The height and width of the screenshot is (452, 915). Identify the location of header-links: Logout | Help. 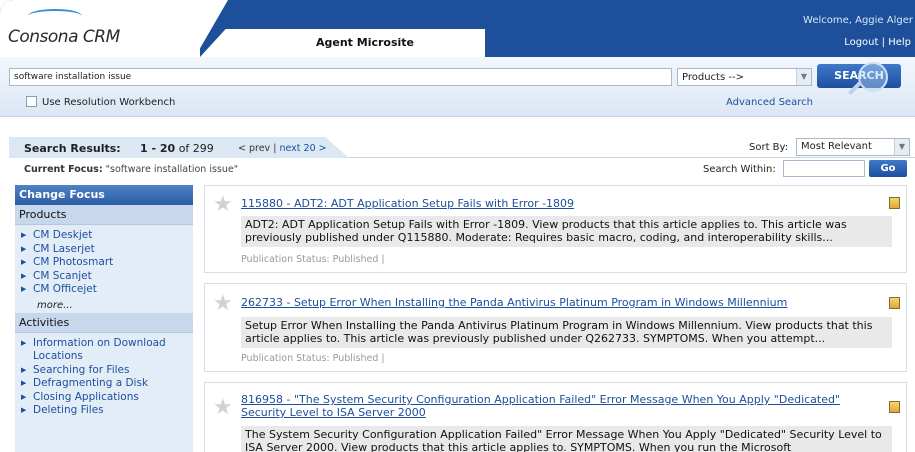
(877, 42).